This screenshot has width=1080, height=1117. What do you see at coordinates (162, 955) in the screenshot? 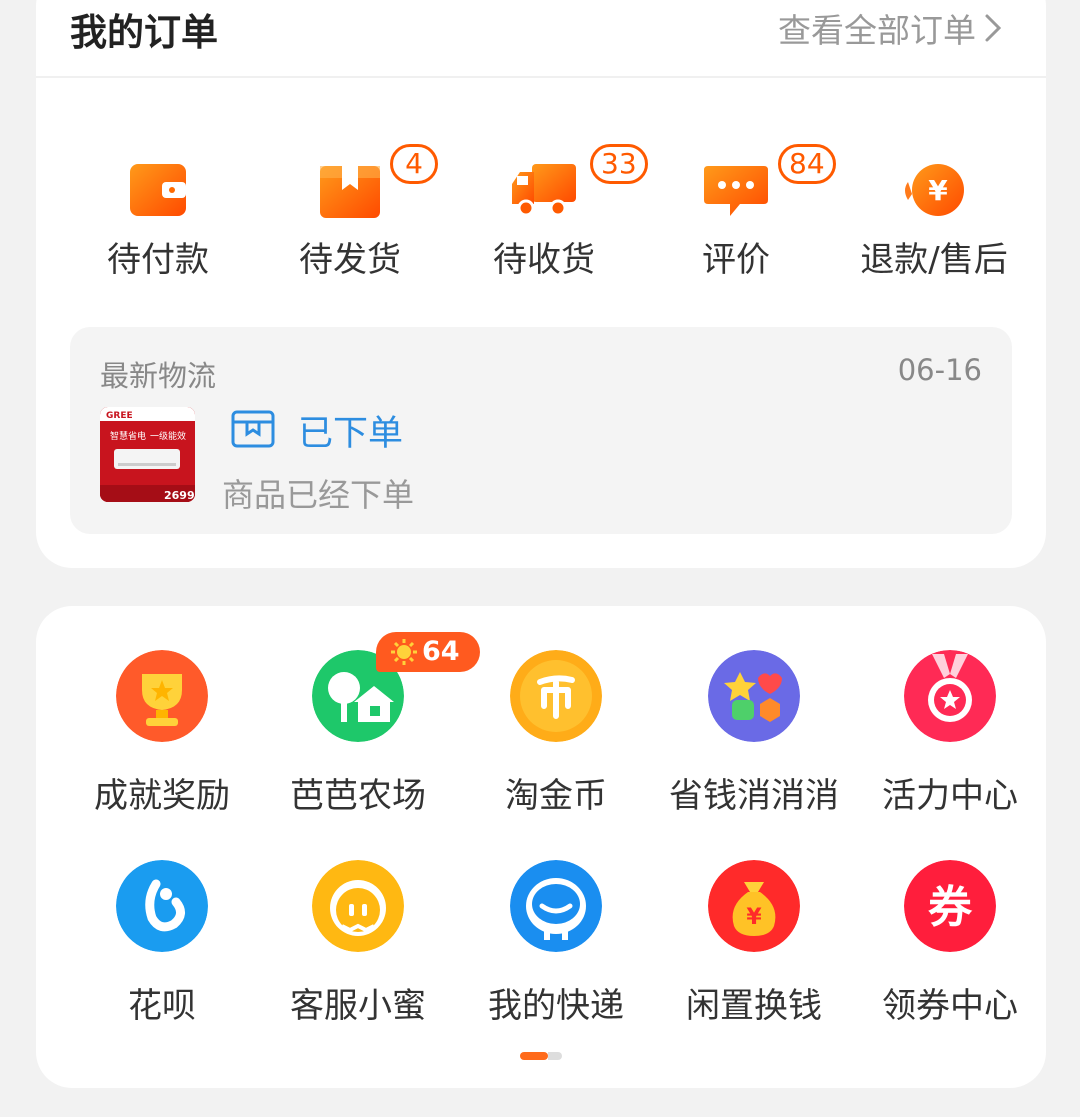
I see `tool-huabei: 花呗` at bounding box center [162, 955].